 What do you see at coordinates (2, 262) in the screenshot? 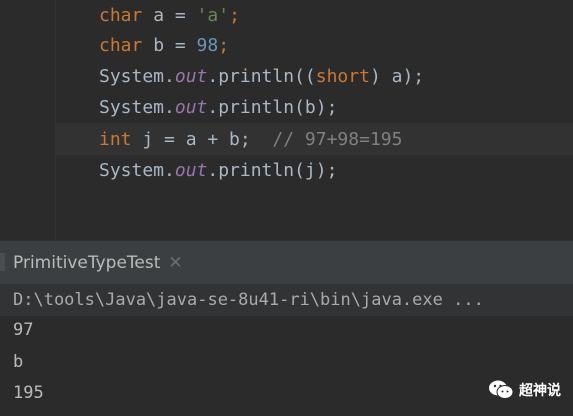
I see `tool-window-strip-icon` at bounding box center [2, 262].